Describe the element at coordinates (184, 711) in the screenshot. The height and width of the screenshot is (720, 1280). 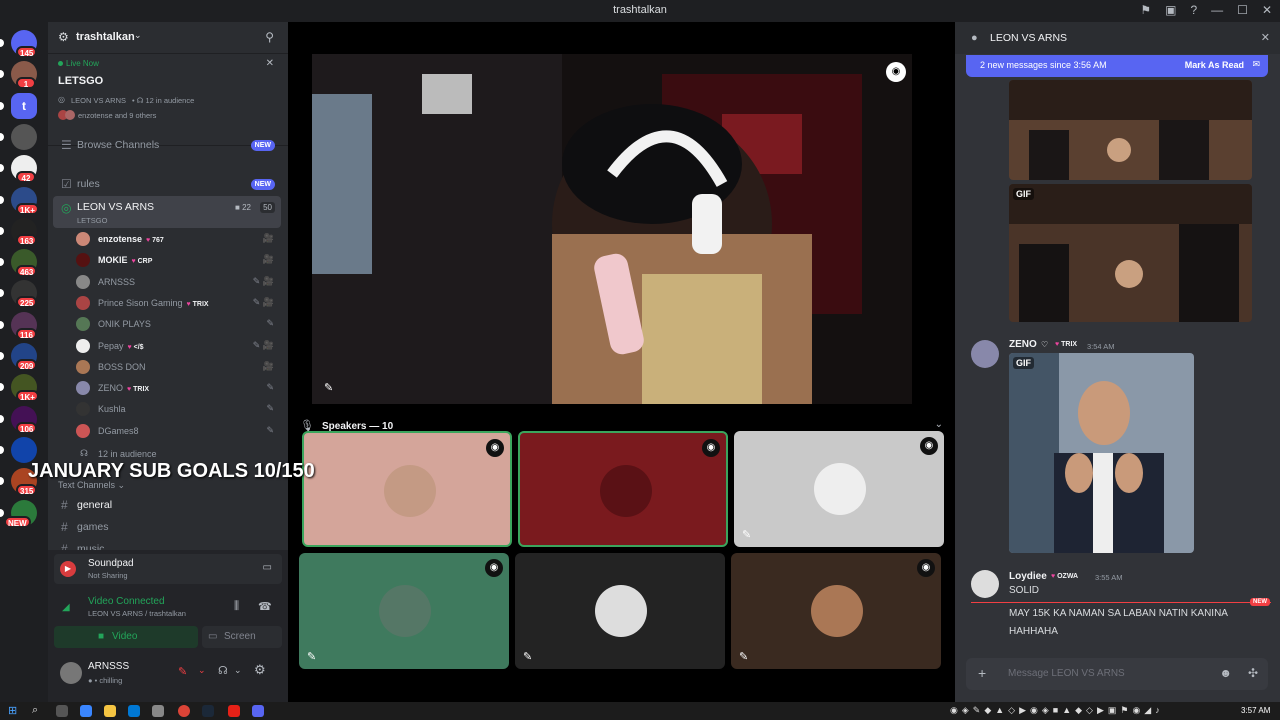
I see `chrome-icon` at that location.